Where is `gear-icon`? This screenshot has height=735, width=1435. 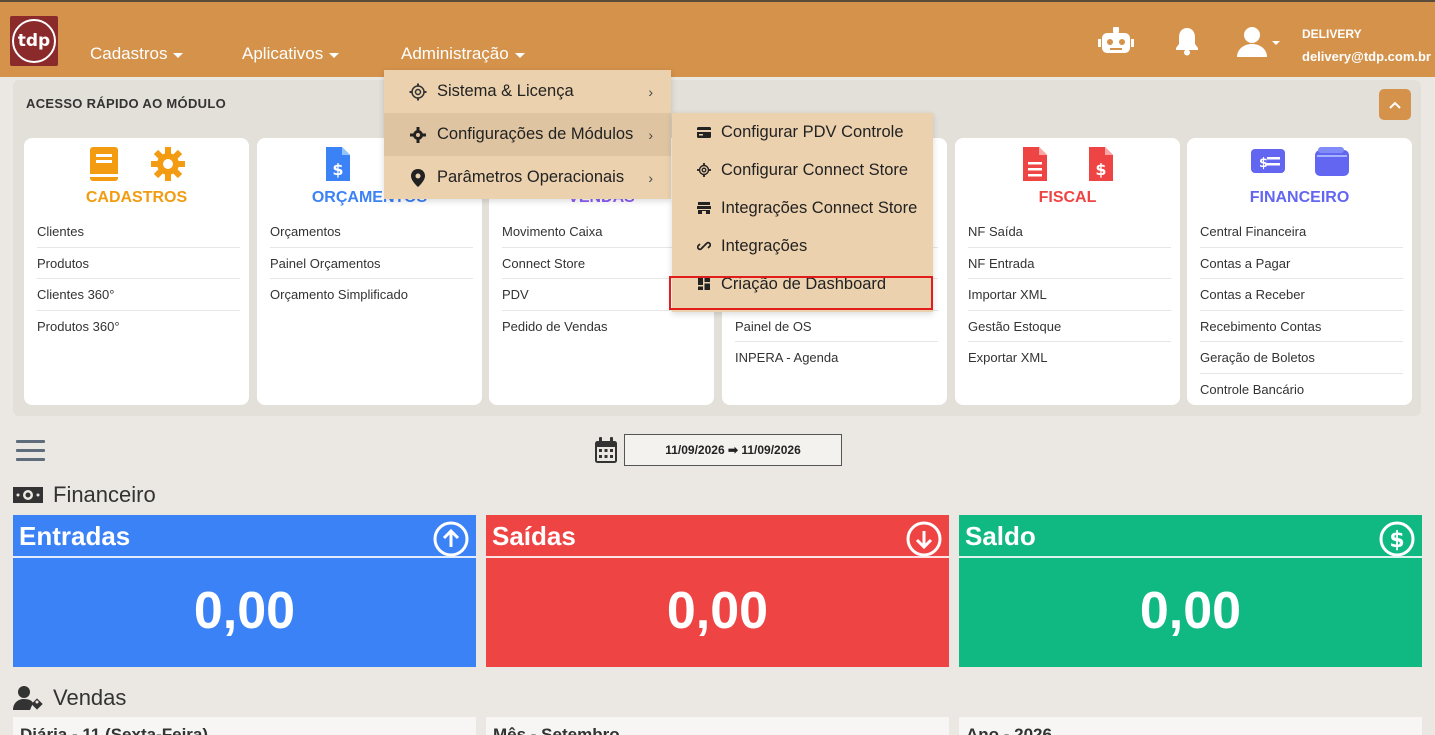 gear-icon is located at coordinates (167, 164).